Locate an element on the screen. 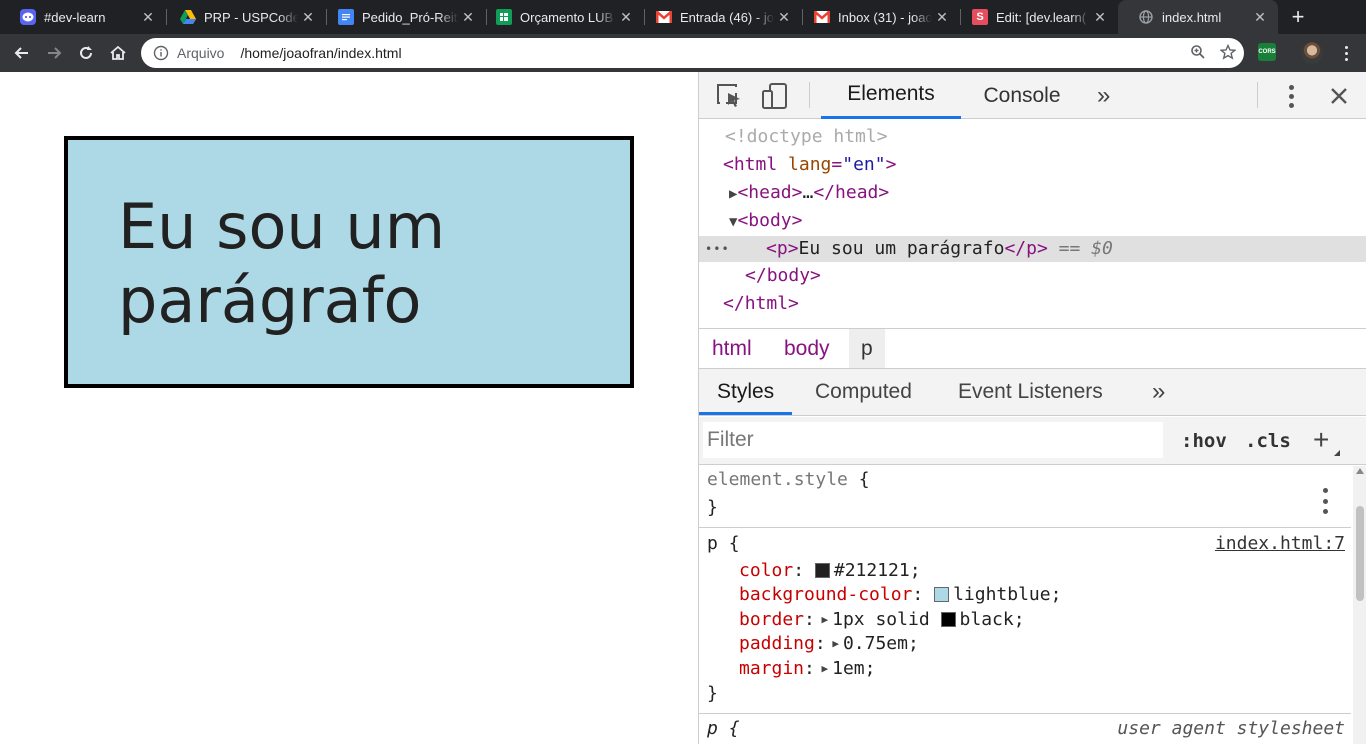 Image resolution: width=1366 pixels, height=744 pixels. address-bar: Arquivo /home/joaofran/index.html is located at coordinates (692, 53).